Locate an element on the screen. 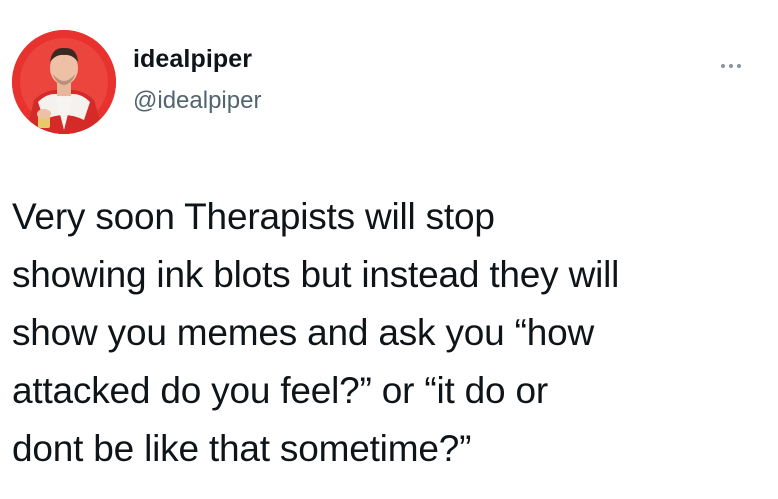 The height and width of the screenshot is (499, 778). profile-avatar is located at coordinates (64, 82).